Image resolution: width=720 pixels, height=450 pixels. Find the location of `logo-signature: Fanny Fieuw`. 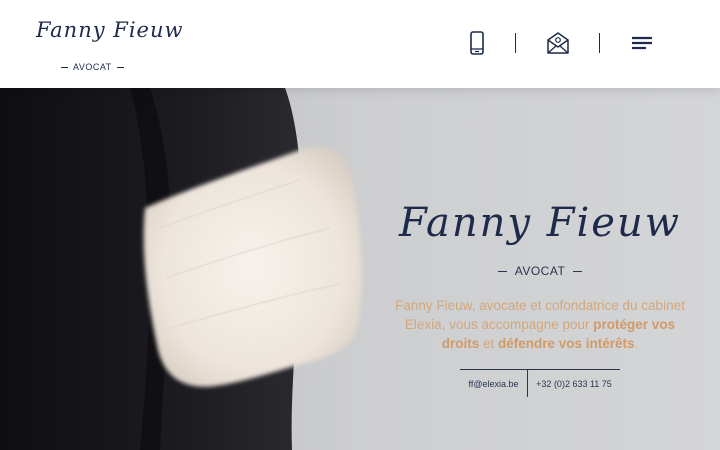

logo-signature: Fanny Fieuw is located at coordinates (110, 30).